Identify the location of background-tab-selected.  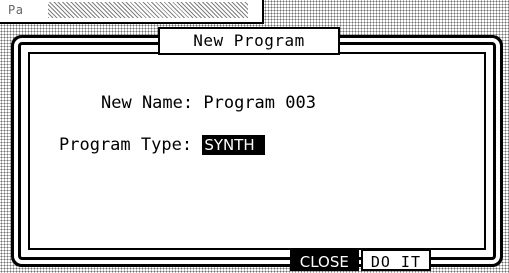
(148, 10).